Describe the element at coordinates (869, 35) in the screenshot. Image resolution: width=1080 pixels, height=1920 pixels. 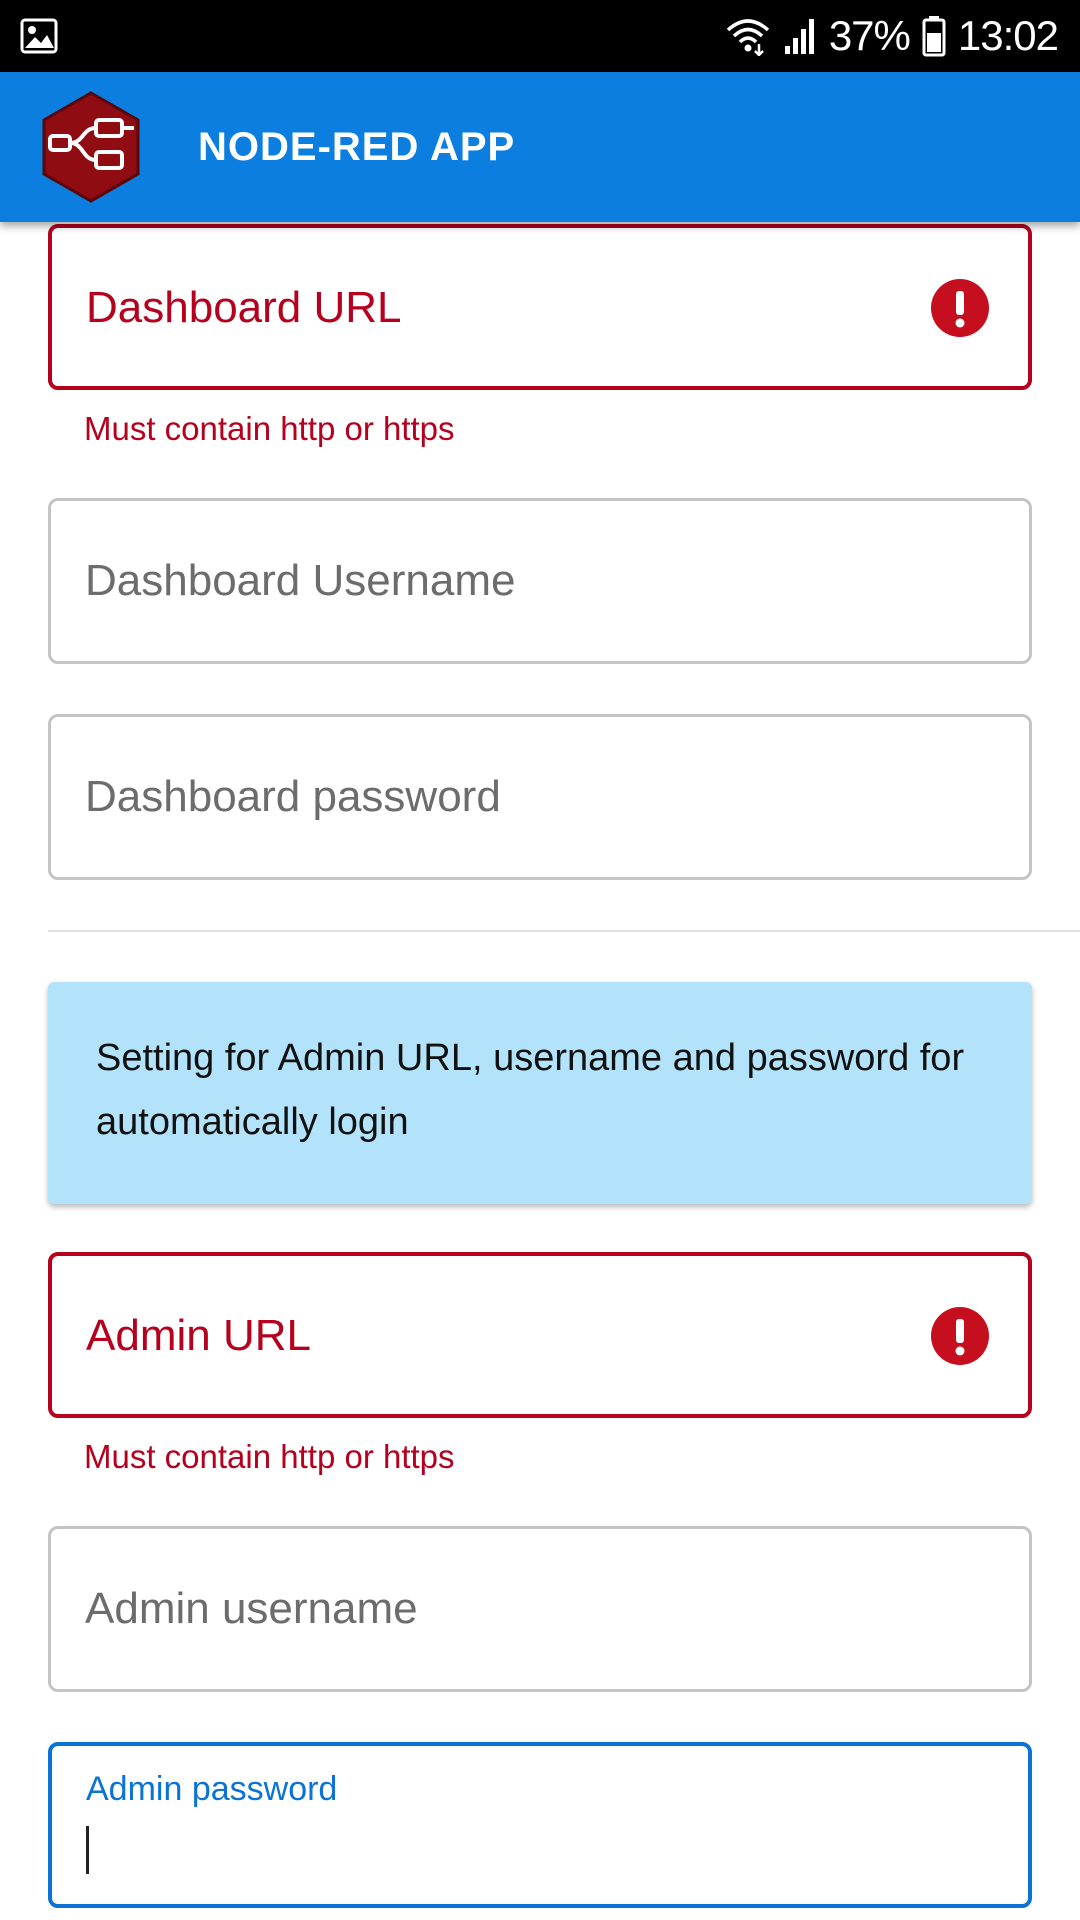
I see `battery-percent: 37%` at that location.